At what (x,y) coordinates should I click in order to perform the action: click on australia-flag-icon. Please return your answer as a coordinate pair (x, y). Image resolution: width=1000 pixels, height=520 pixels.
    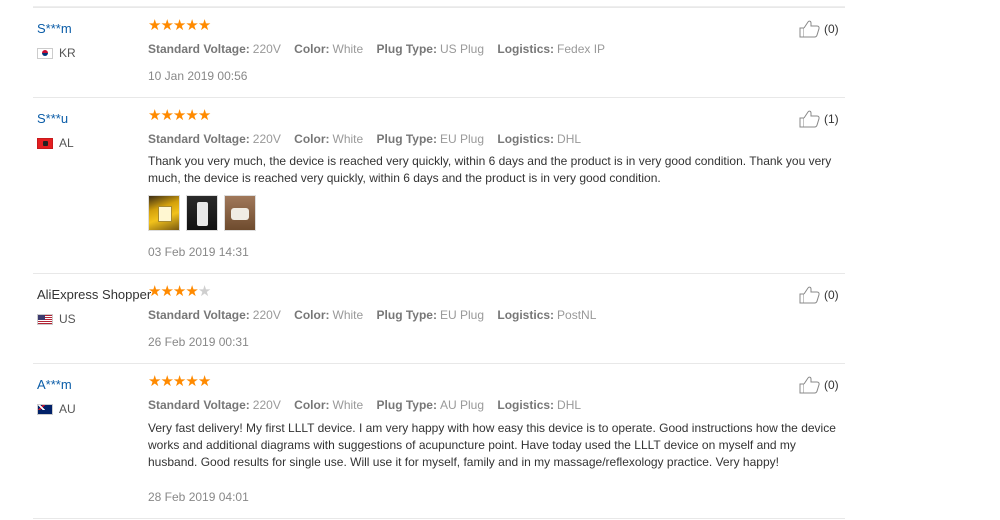
    Looking at the image, I should click on (45, 409).